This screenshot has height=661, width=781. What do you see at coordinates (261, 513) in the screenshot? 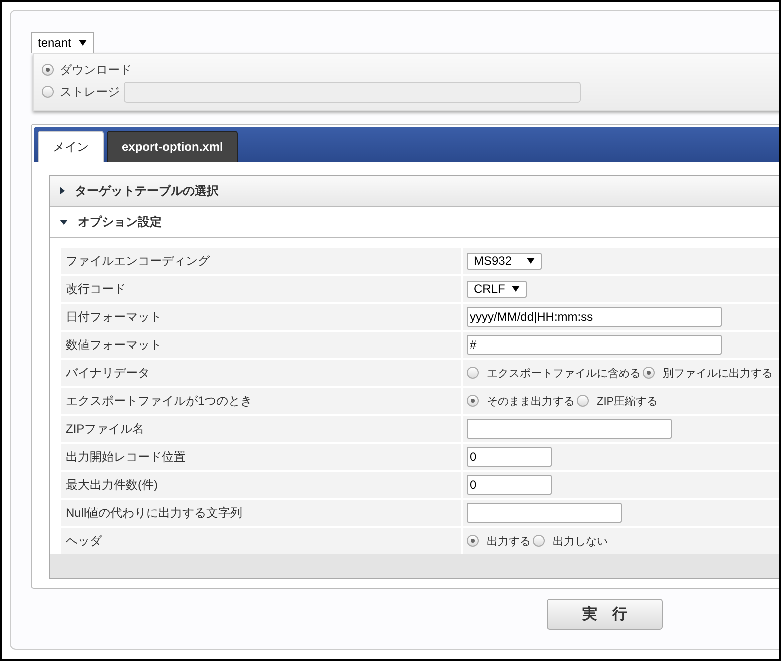
I see `option-label: Null値の代わりに出力する文字列` at bounding box center [261, 513].